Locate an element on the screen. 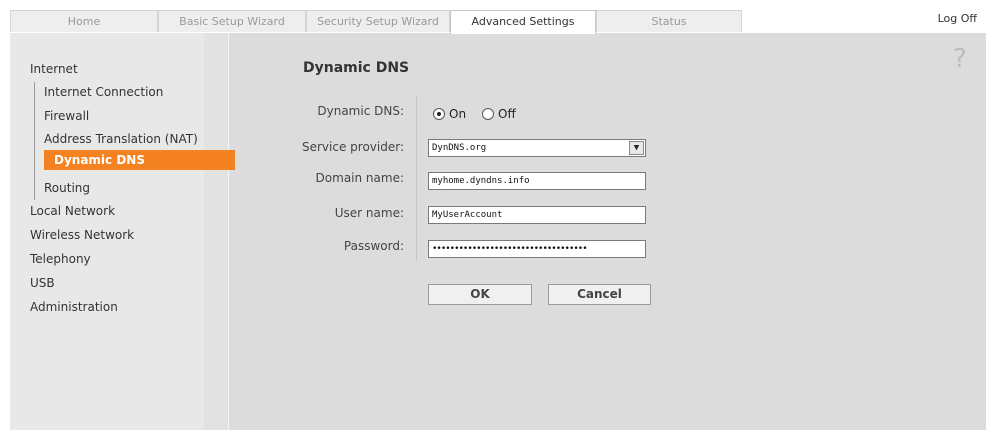  tab-status: Status is located at coordinates (669, 21).